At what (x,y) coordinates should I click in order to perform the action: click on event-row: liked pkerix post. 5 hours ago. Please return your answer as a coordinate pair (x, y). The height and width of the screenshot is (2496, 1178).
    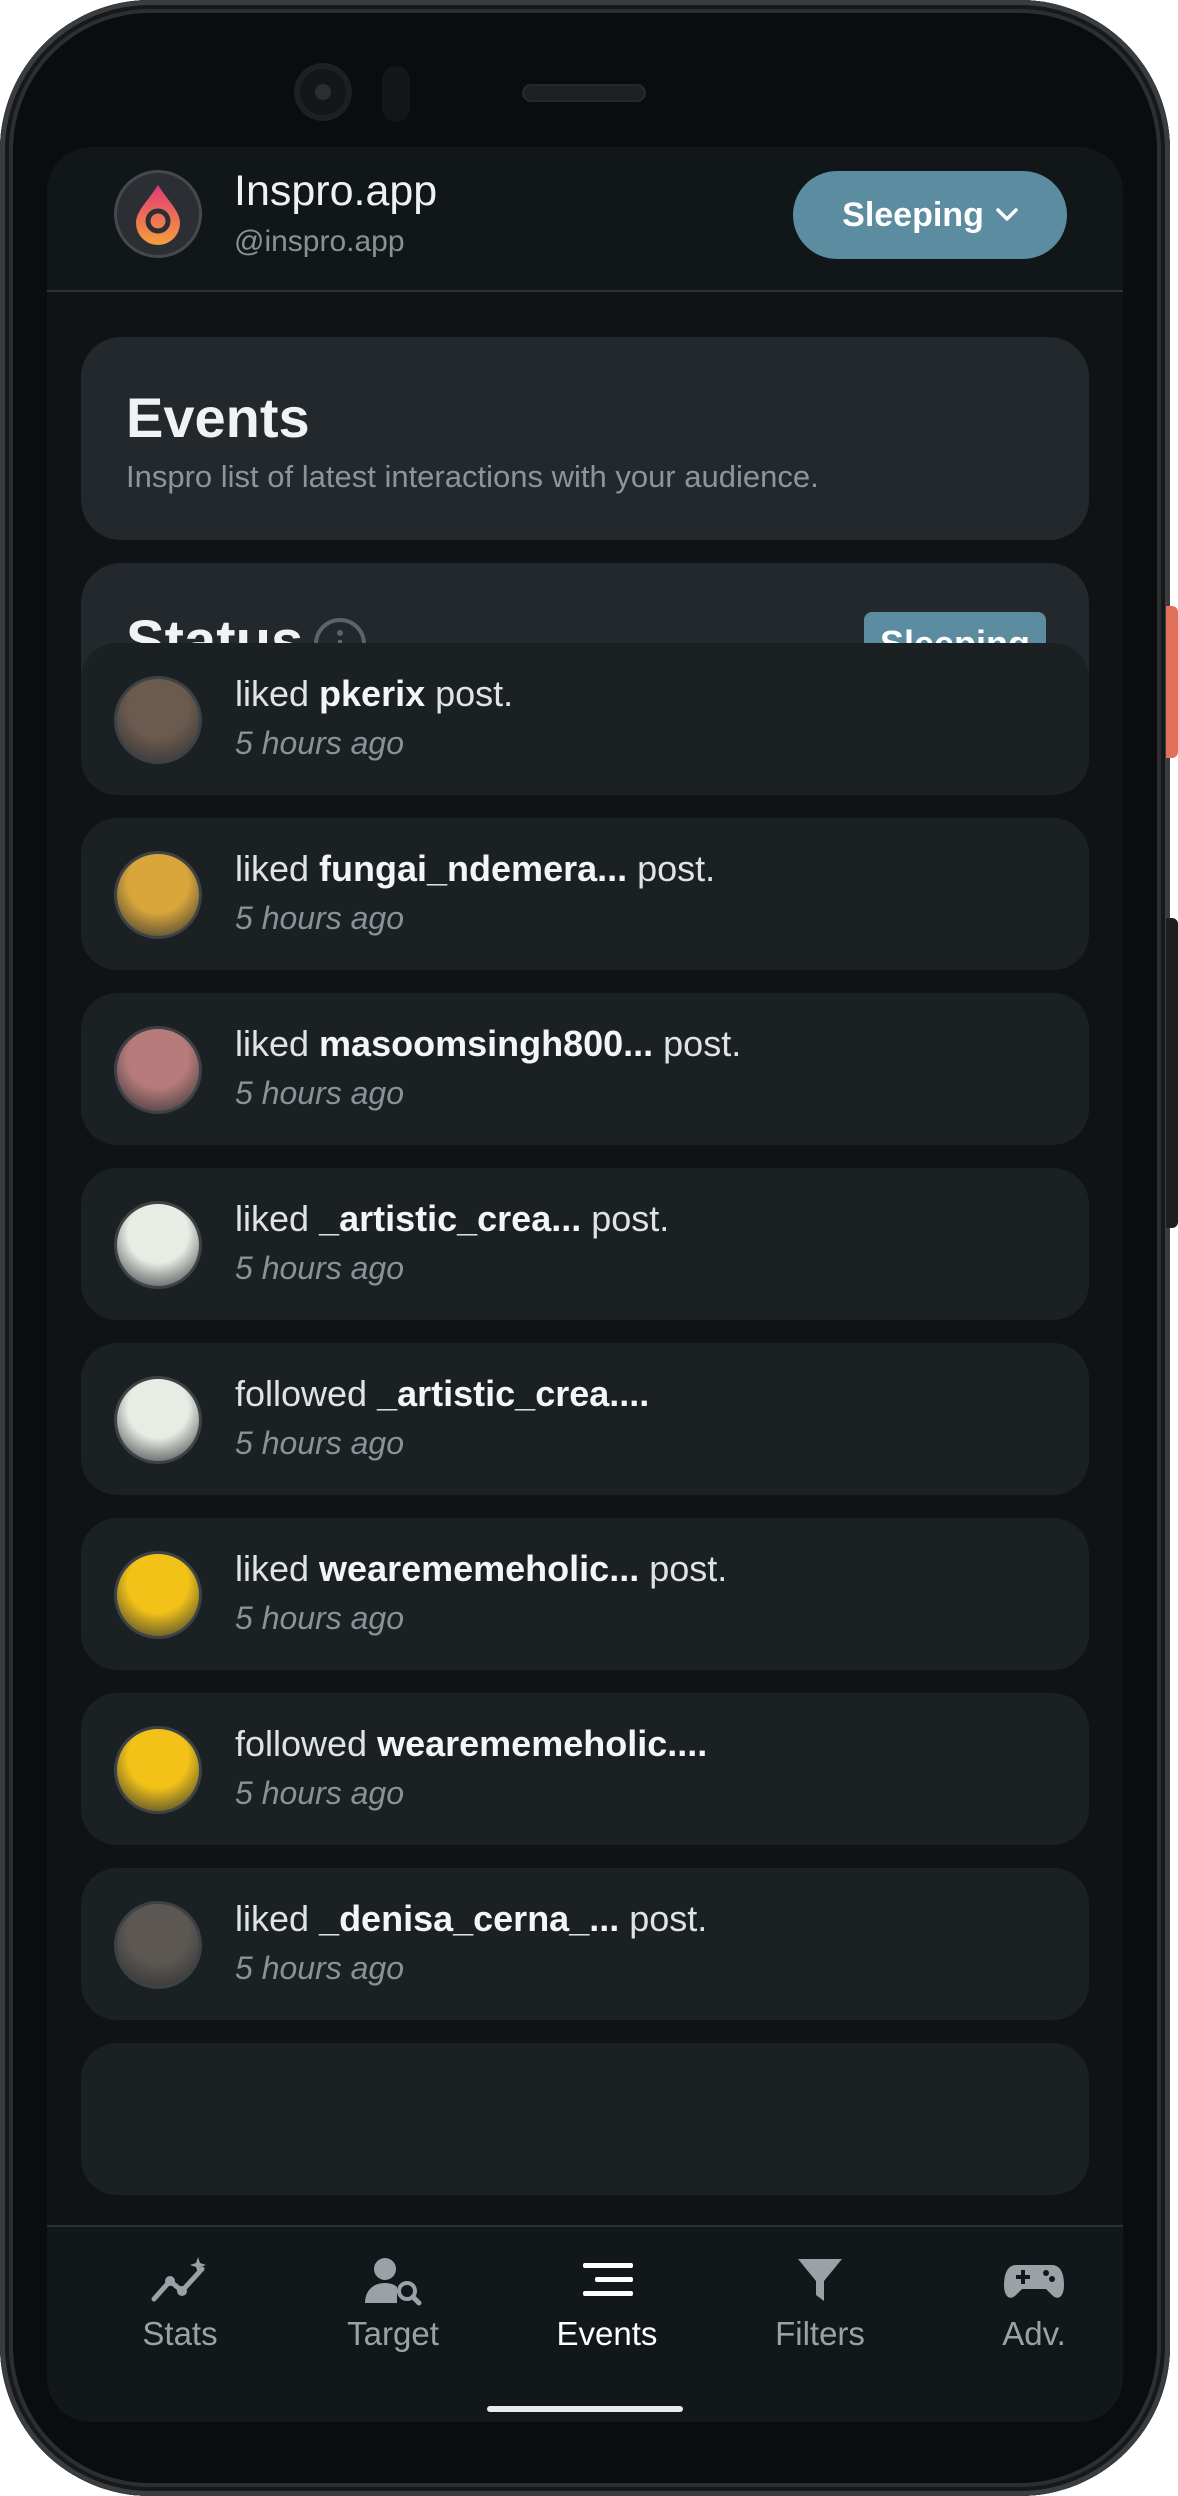
    Looking at the image, I should click on (585, 719).